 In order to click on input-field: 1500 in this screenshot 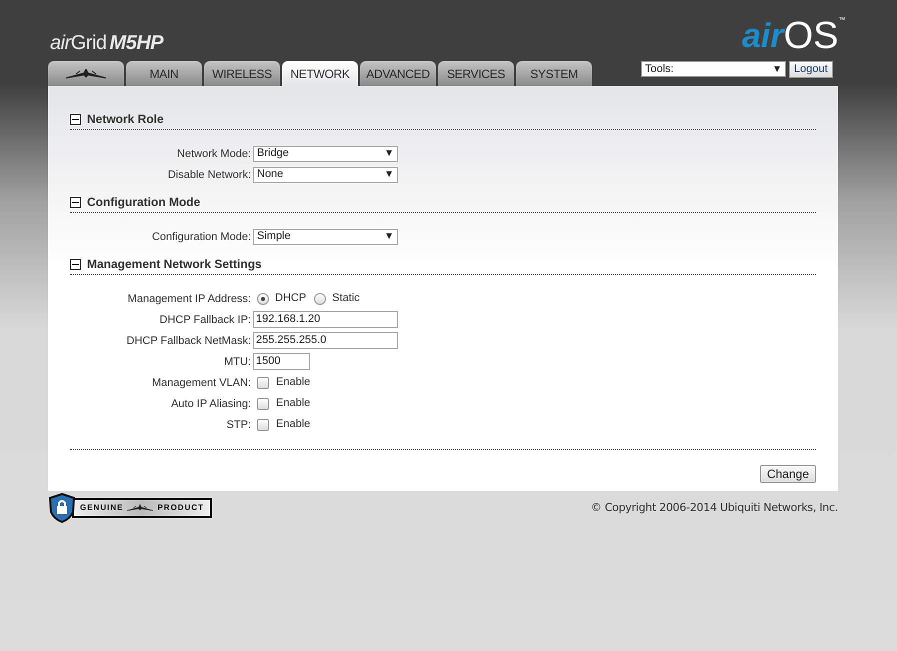, I will do `click(281, 361)`.